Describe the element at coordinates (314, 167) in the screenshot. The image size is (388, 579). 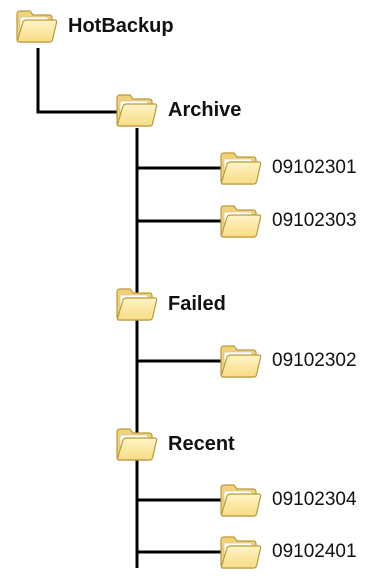
I see `tree-node-label: 09102301` at that location.